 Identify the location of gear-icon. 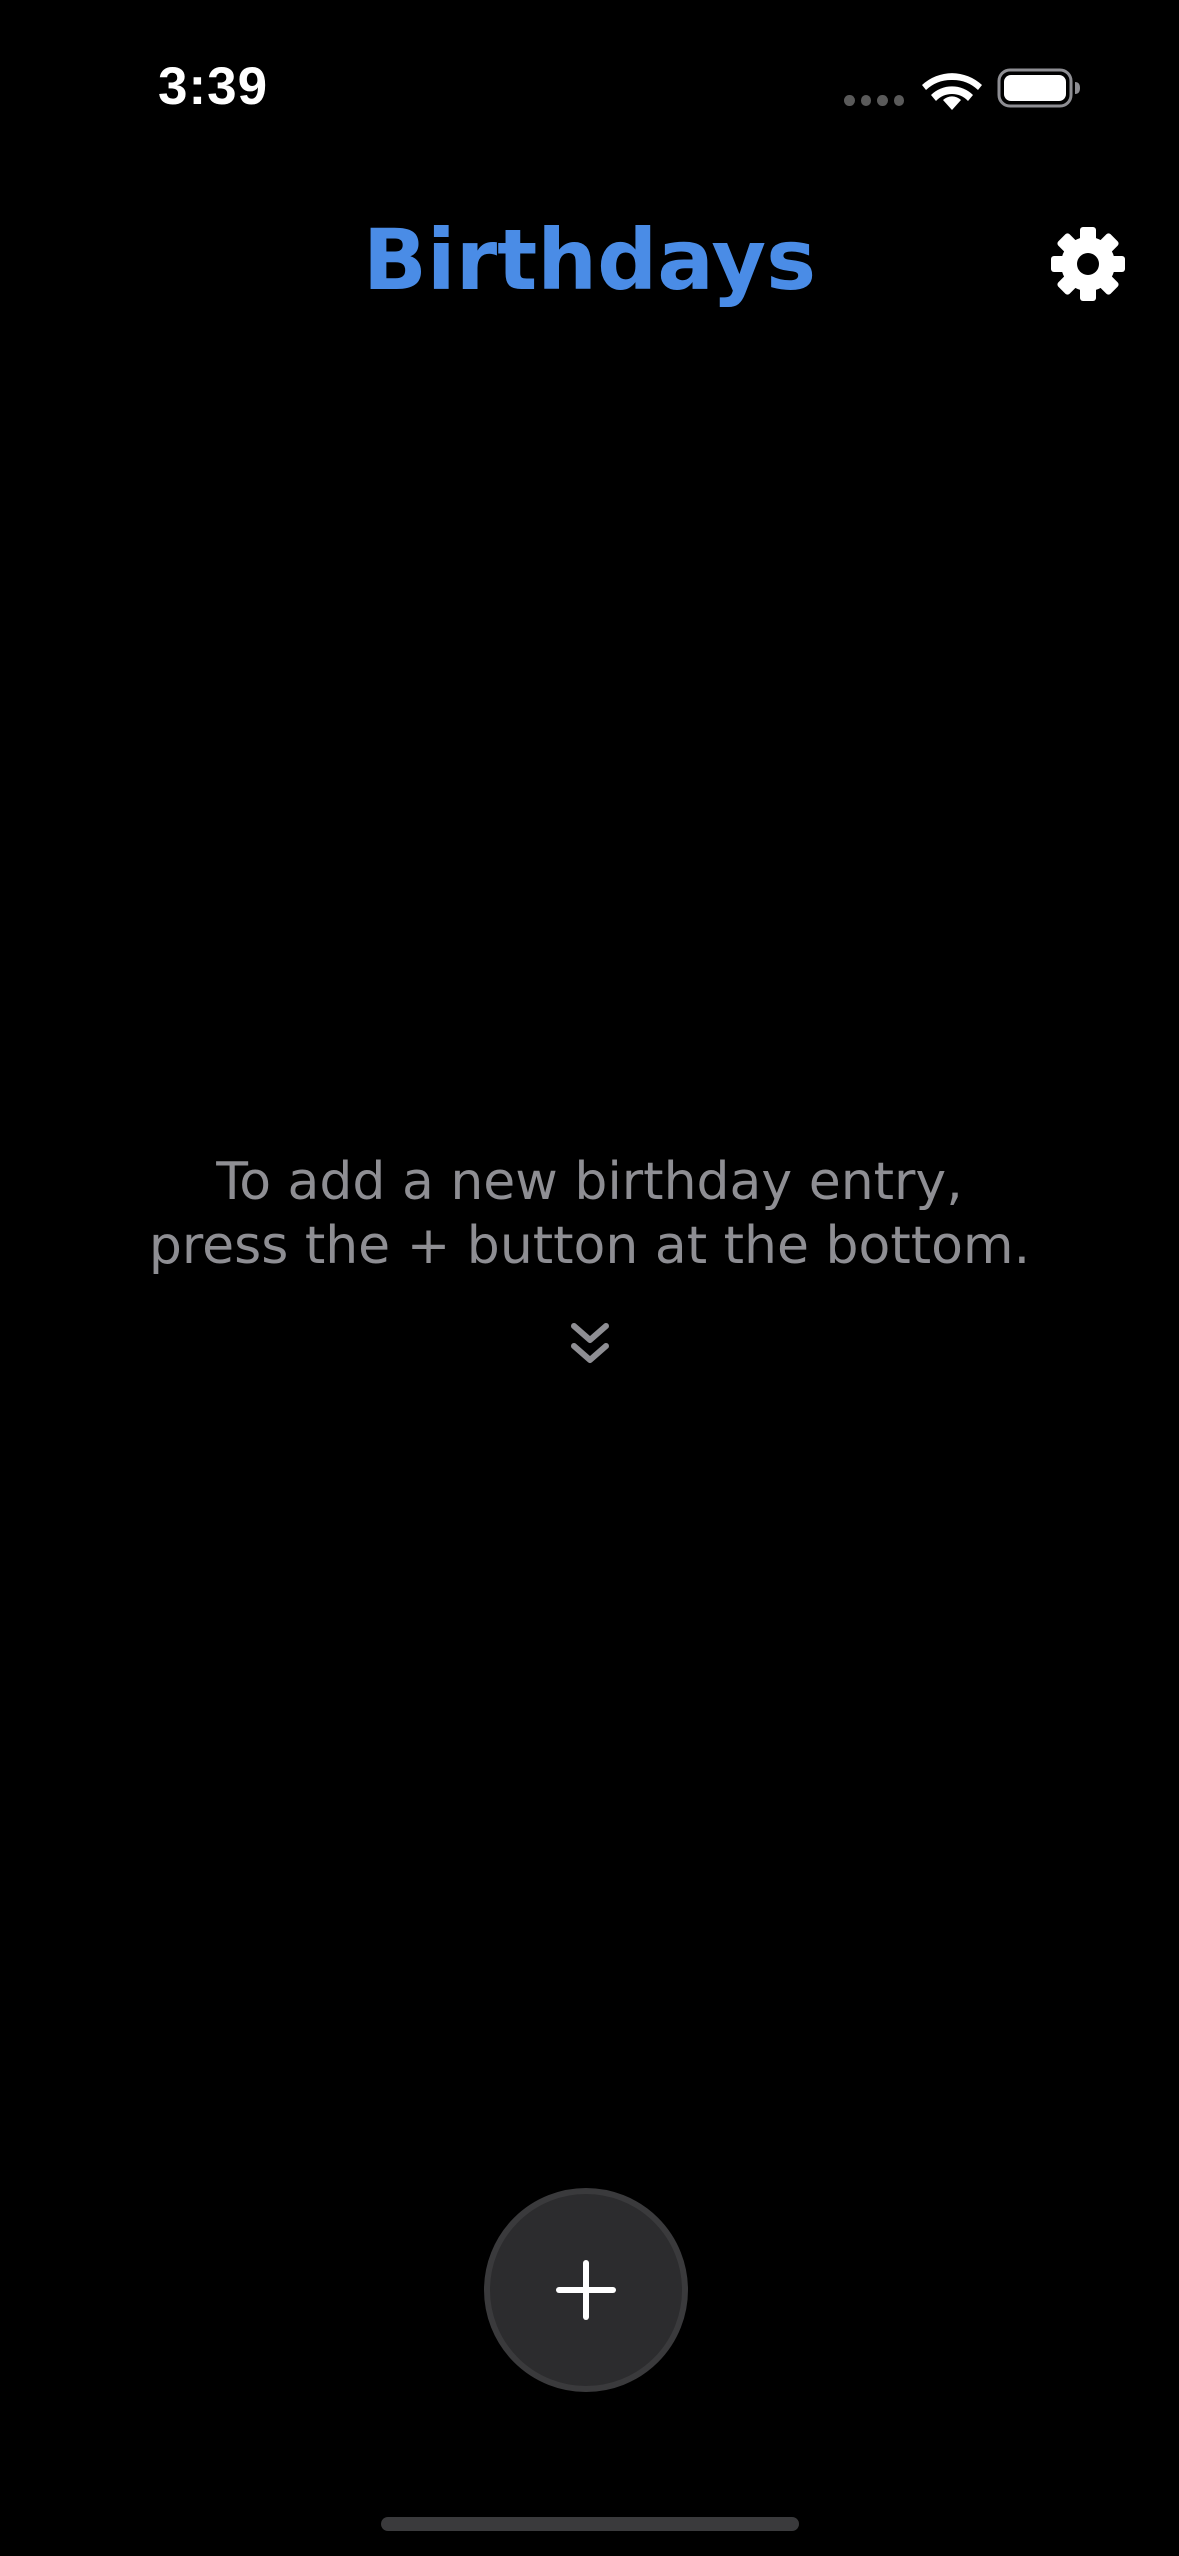
(1088, 264).